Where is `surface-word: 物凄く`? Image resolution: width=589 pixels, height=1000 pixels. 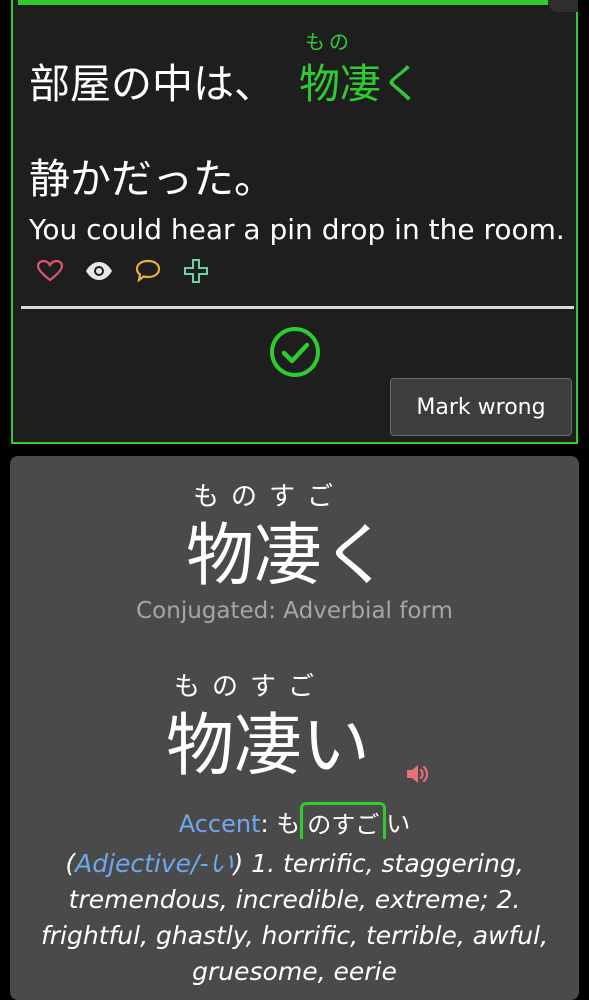
surface-word: 物凄く is located at coordinates (288, 556).